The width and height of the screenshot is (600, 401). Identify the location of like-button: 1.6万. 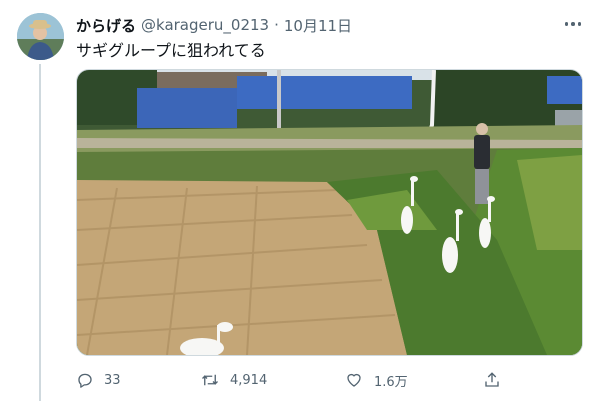
(376, 380).